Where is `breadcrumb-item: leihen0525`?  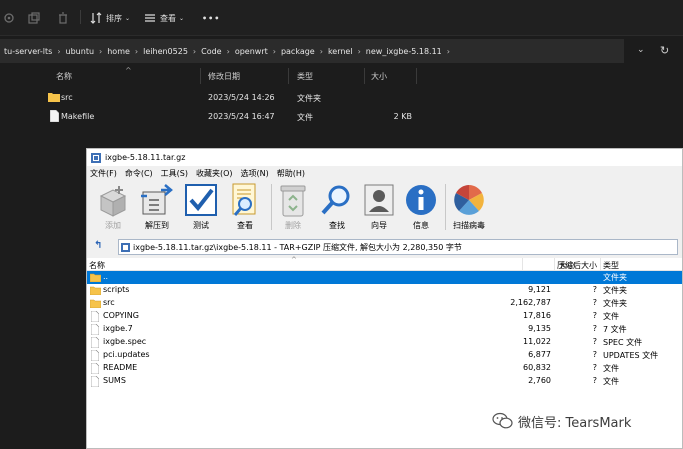
breadcrumb-item: leihen0525 is located at coordinates (165, 51).